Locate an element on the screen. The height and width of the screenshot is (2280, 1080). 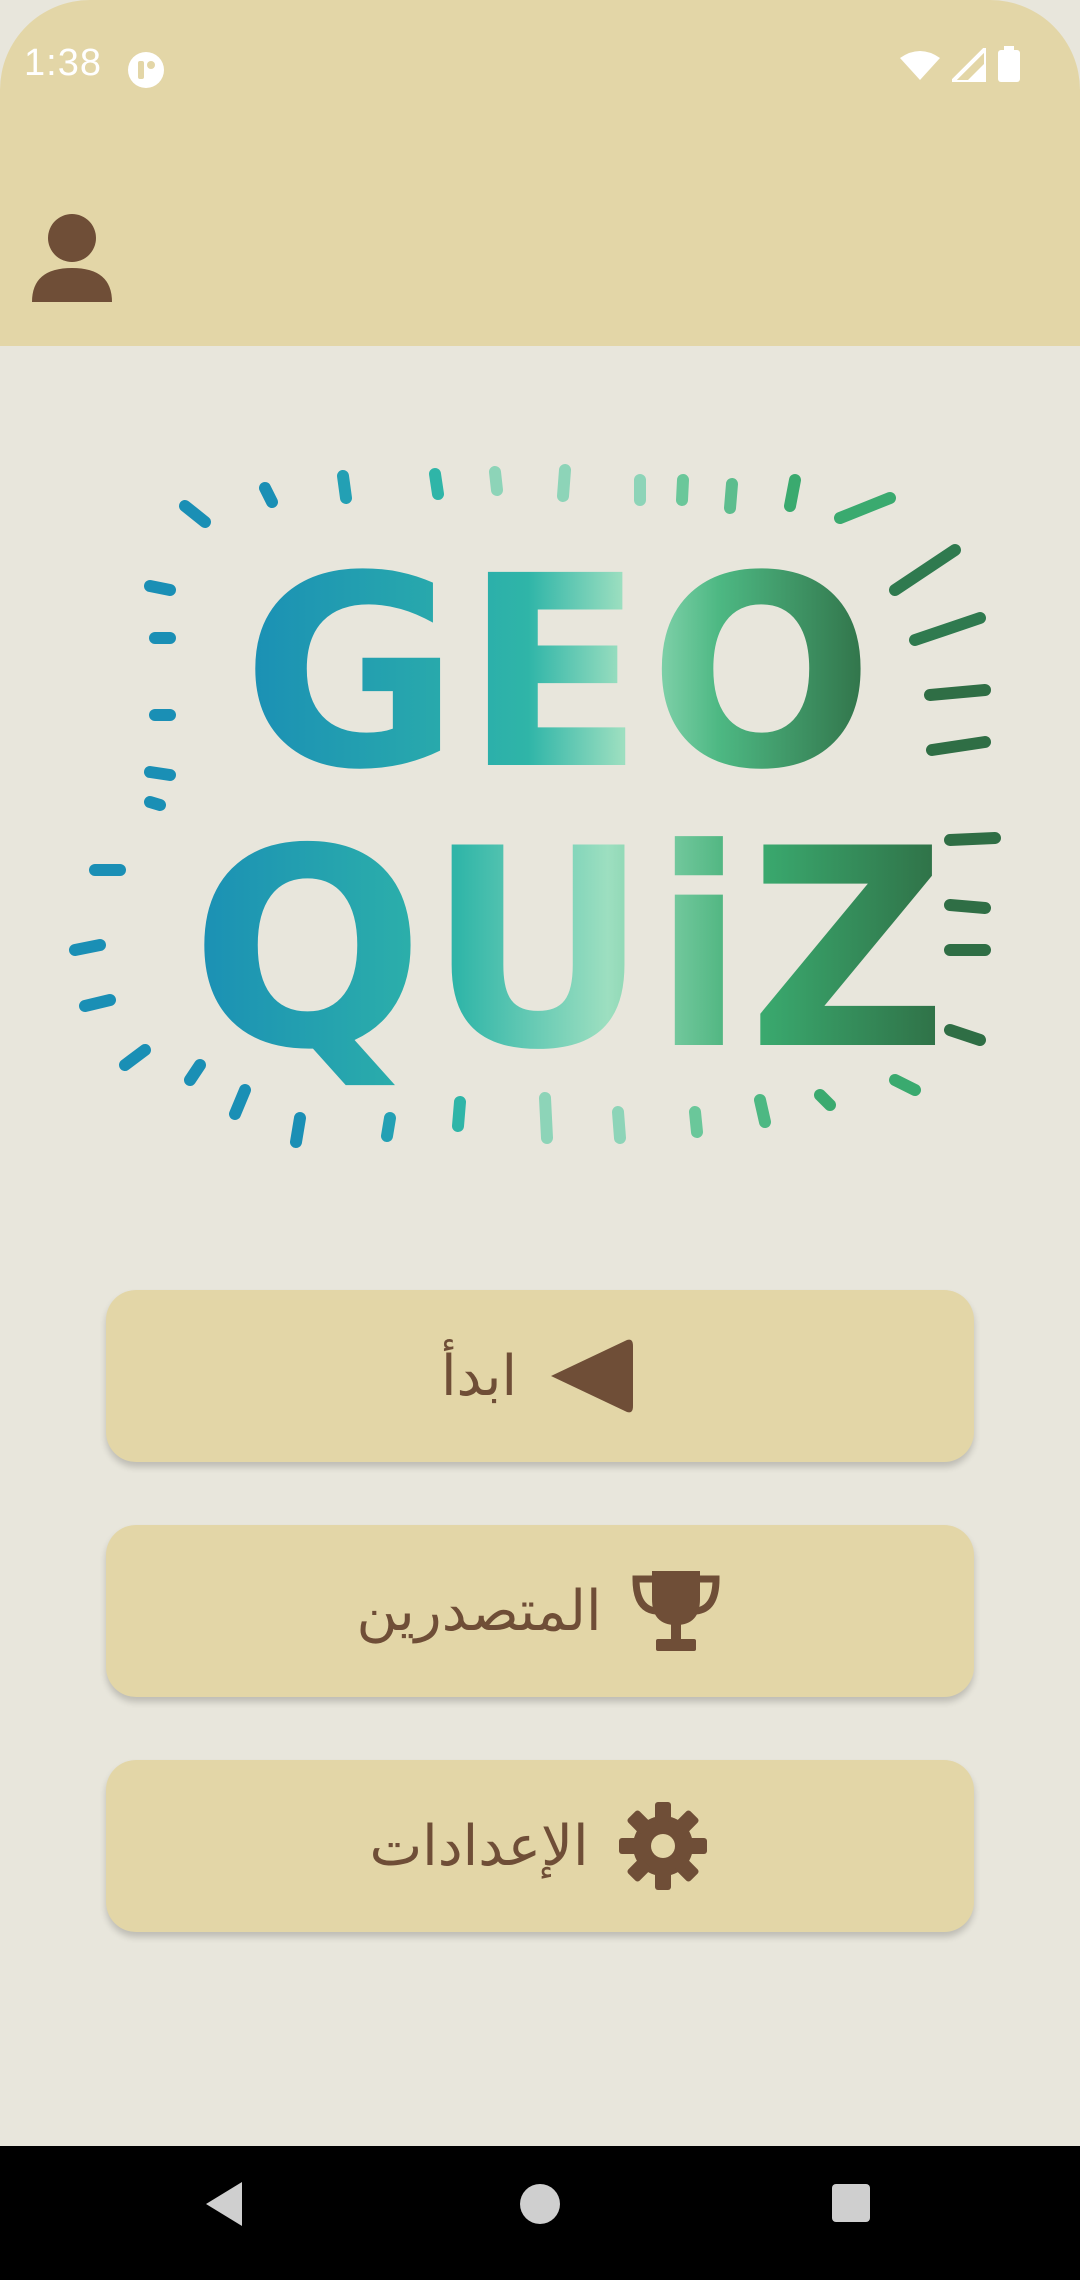
battery-icon is located at coordinates (1009, 64).